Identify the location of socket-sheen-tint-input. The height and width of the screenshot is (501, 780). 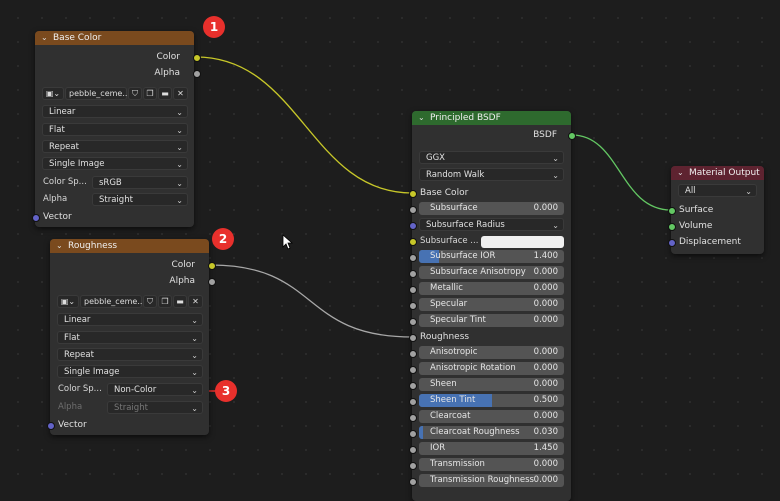
(413, 402).